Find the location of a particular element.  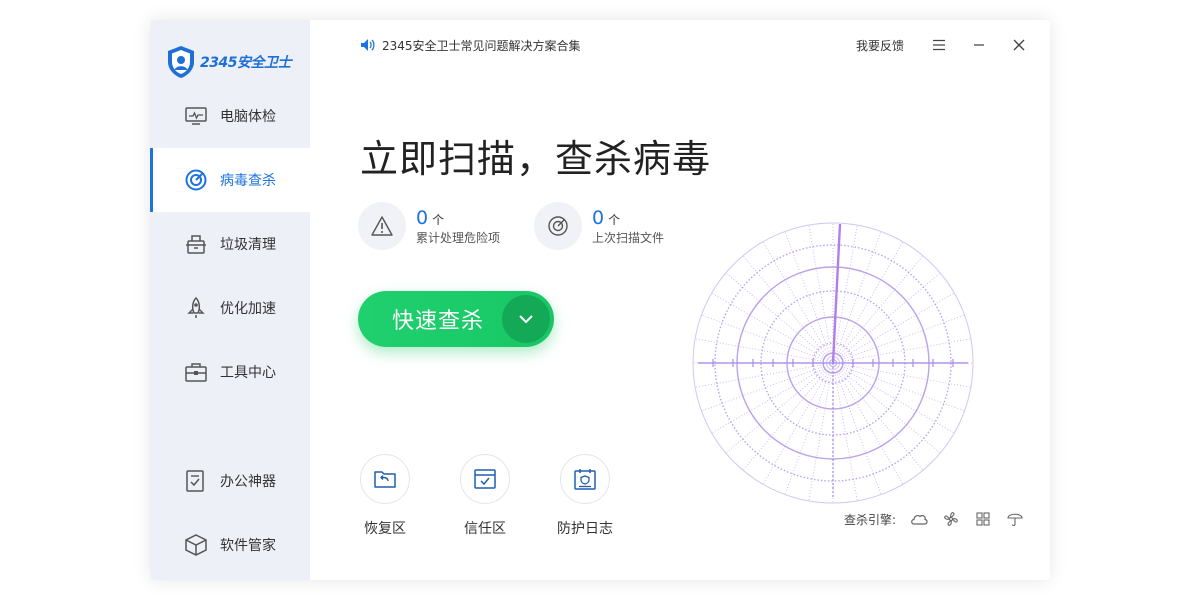

sidebar-item-junk-clean: 垃圾清理 is located at coordinates (230, 244).